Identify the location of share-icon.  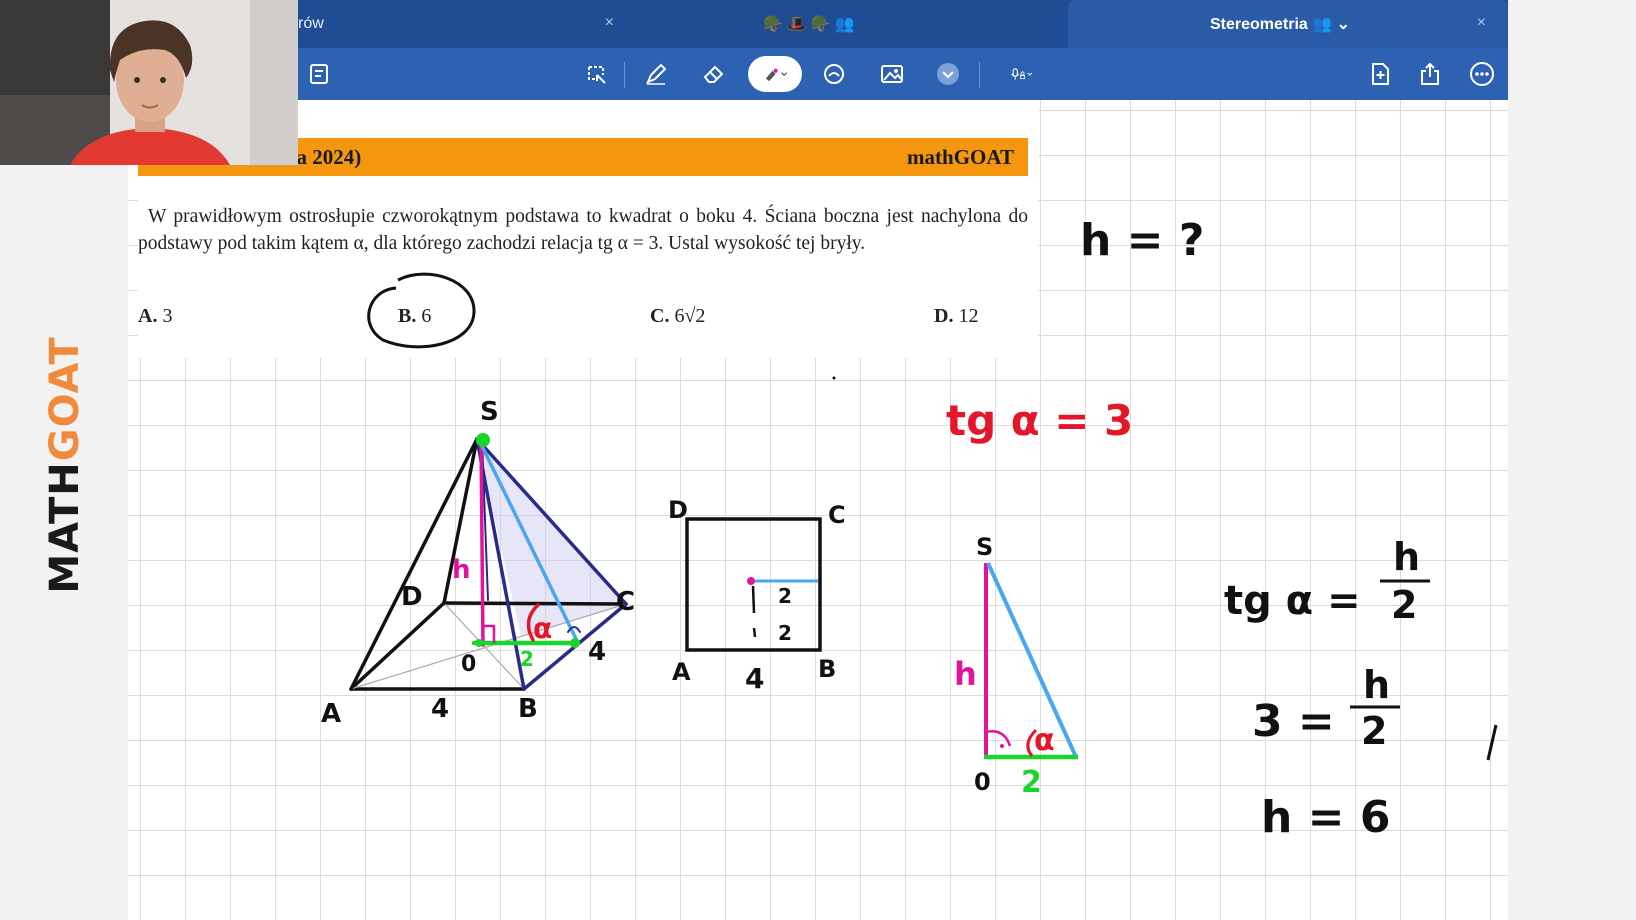
(1430, 74).